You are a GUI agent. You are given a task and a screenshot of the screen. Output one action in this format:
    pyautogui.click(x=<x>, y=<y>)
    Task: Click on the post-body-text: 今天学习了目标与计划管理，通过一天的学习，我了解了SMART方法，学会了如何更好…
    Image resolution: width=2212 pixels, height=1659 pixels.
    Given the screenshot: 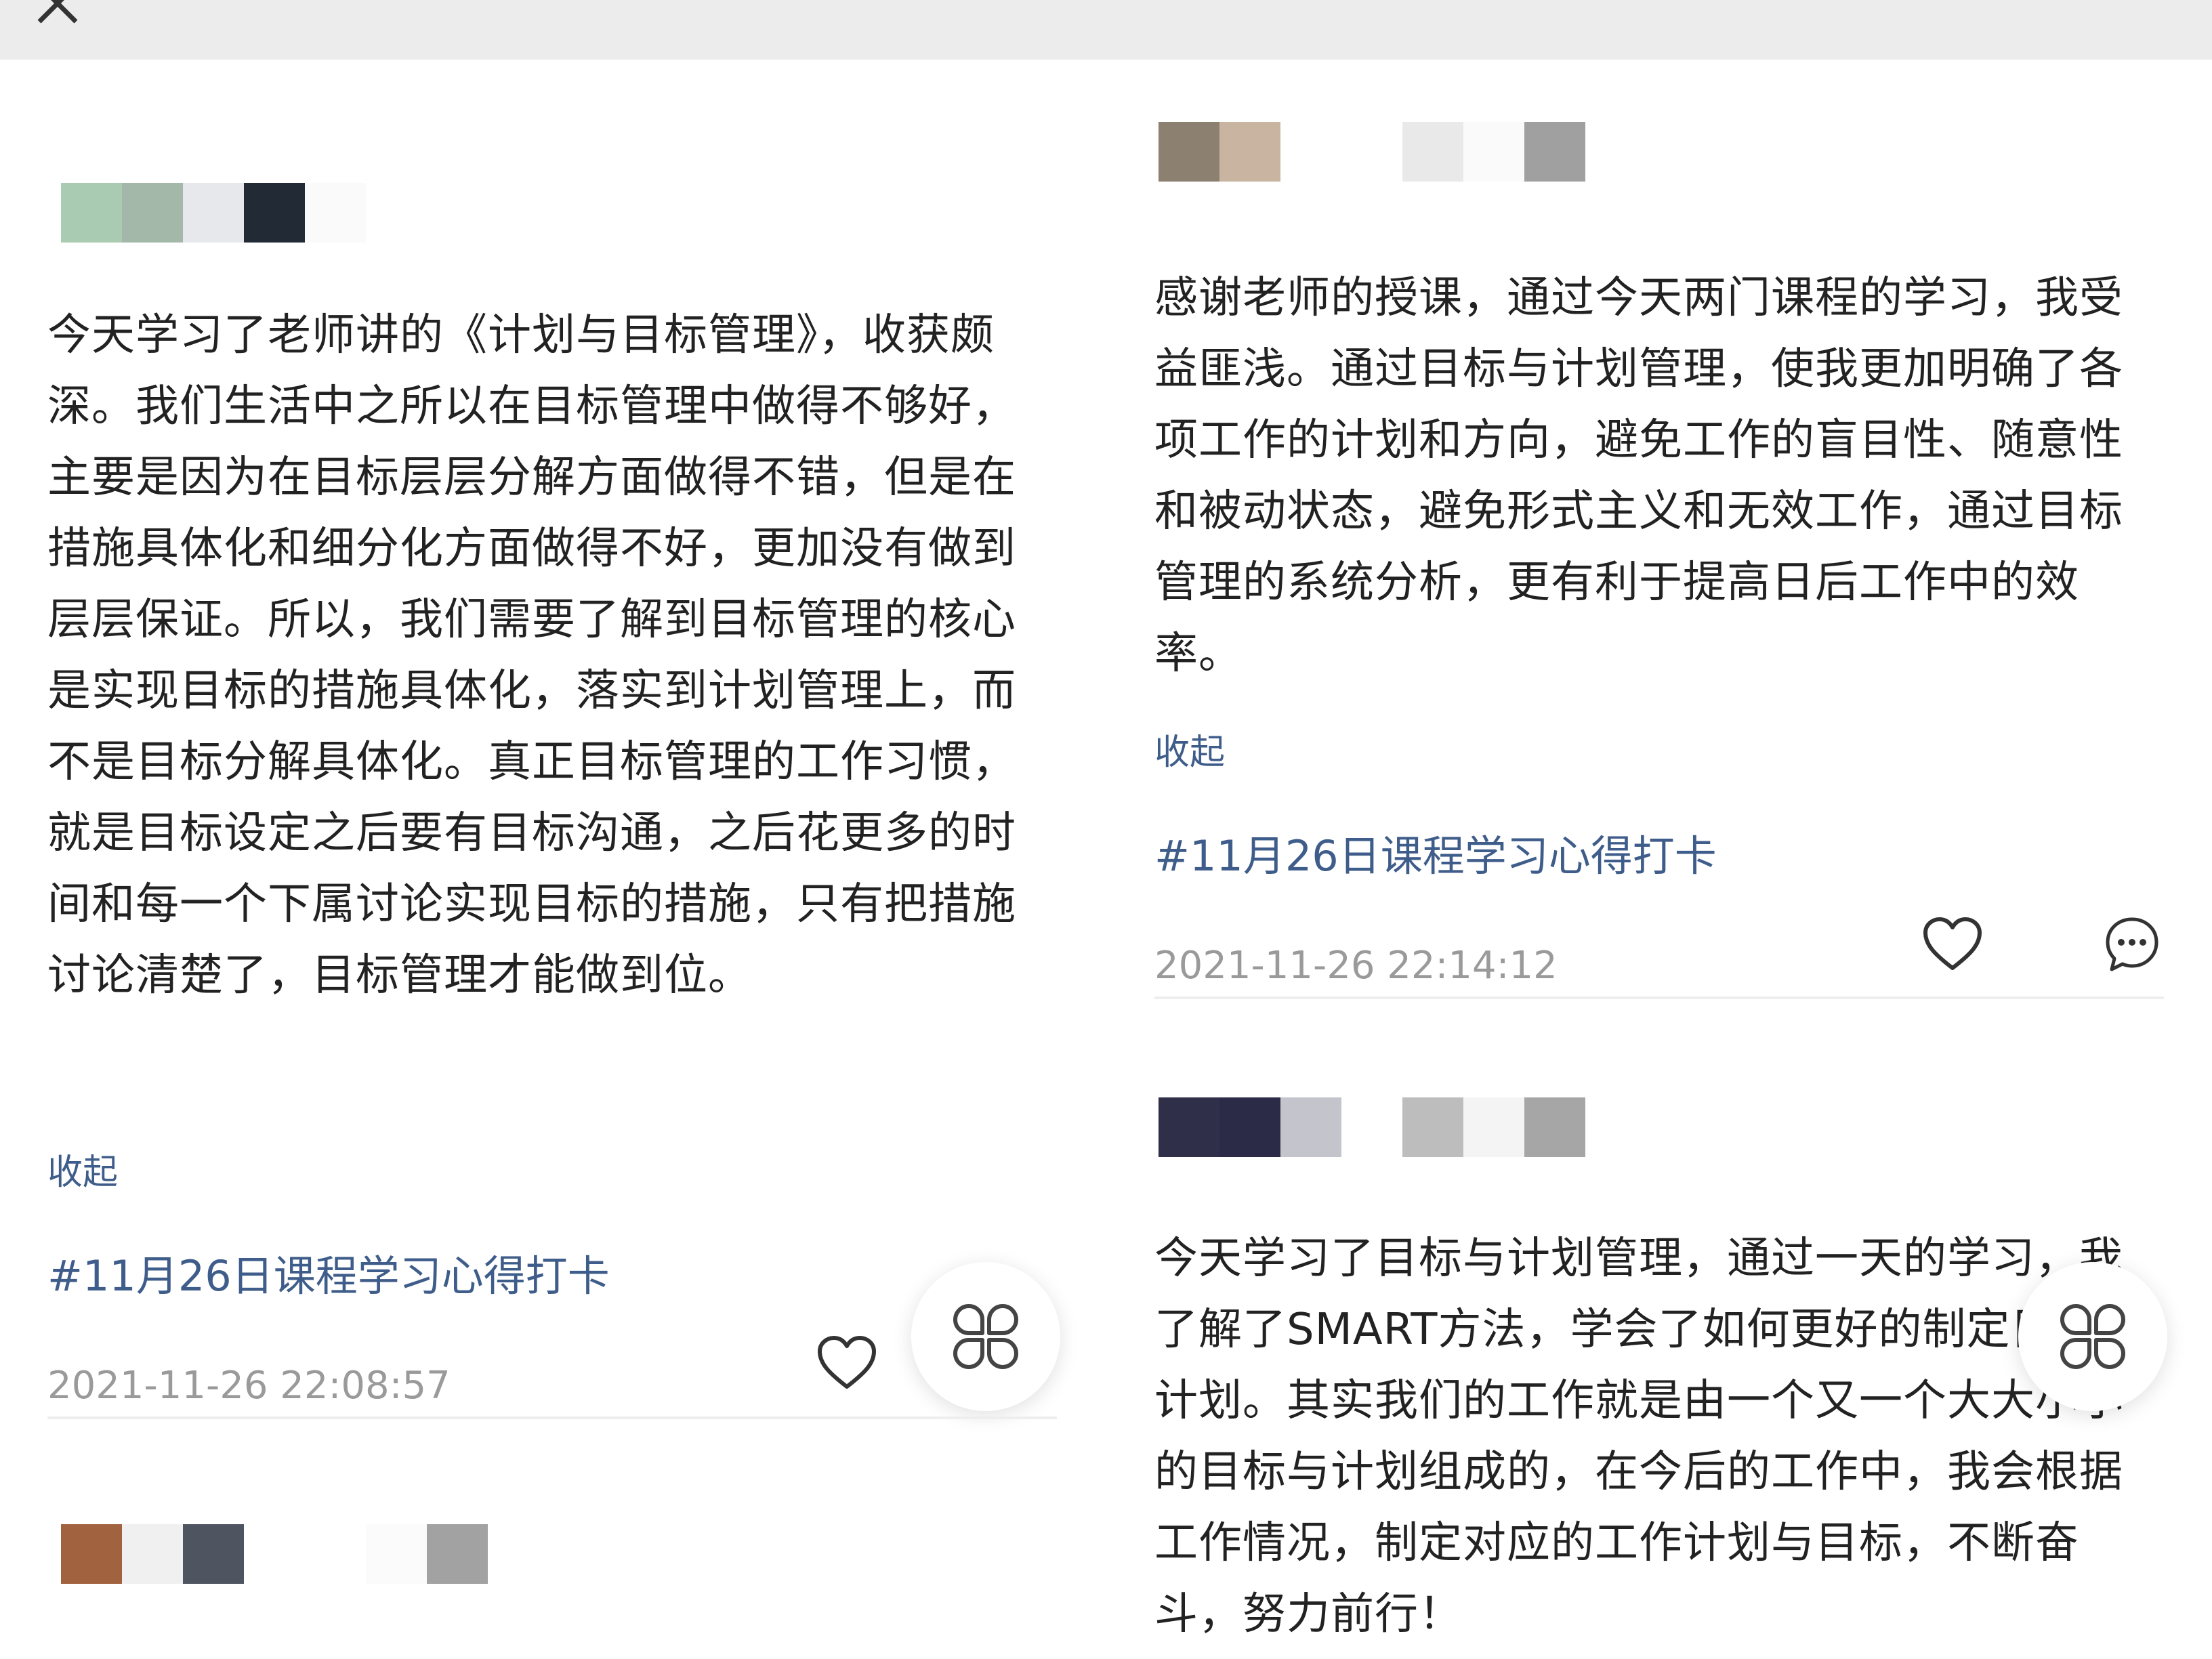 What is the action you would take?
    pyautogui.click(x=1649, y=1436)
    